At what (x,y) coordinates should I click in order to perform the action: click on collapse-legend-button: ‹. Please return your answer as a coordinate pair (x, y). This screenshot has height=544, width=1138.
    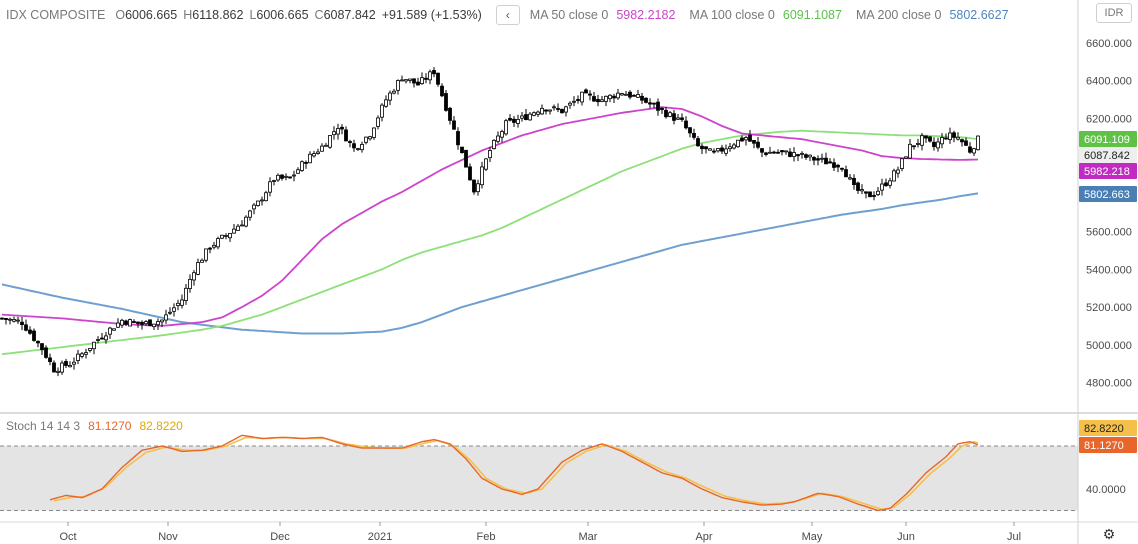
    Looking at the image, I should click on (507, 15).